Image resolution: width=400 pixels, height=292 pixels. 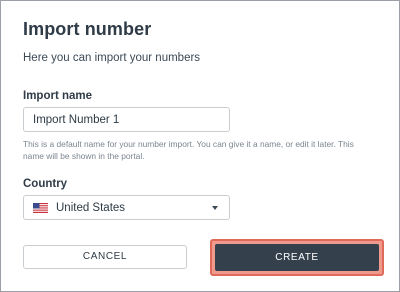 I want to click on dialog-subtitle: Here you can import your numbers, so click(x=112, y=58).